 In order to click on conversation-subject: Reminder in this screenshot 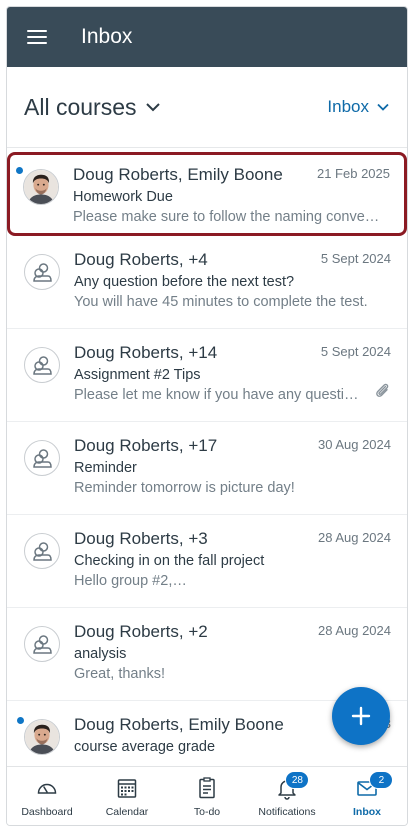, I will do `click(105, 468)`.